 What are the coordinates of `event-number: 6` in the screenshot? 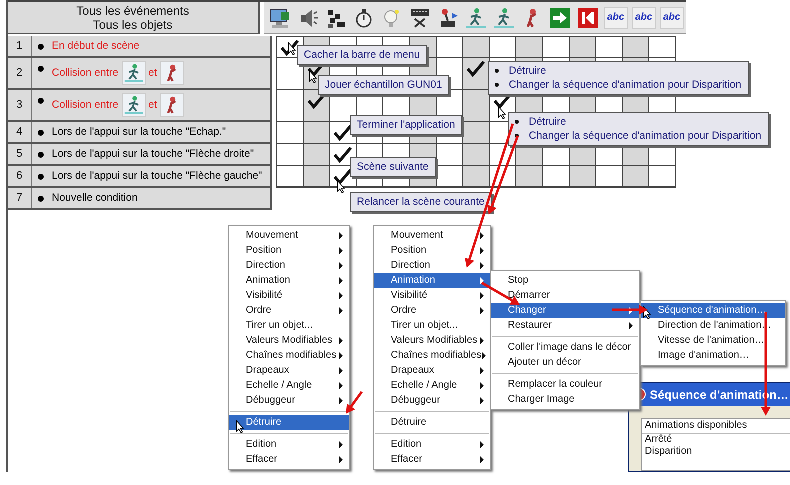 It's located at (19, 176).